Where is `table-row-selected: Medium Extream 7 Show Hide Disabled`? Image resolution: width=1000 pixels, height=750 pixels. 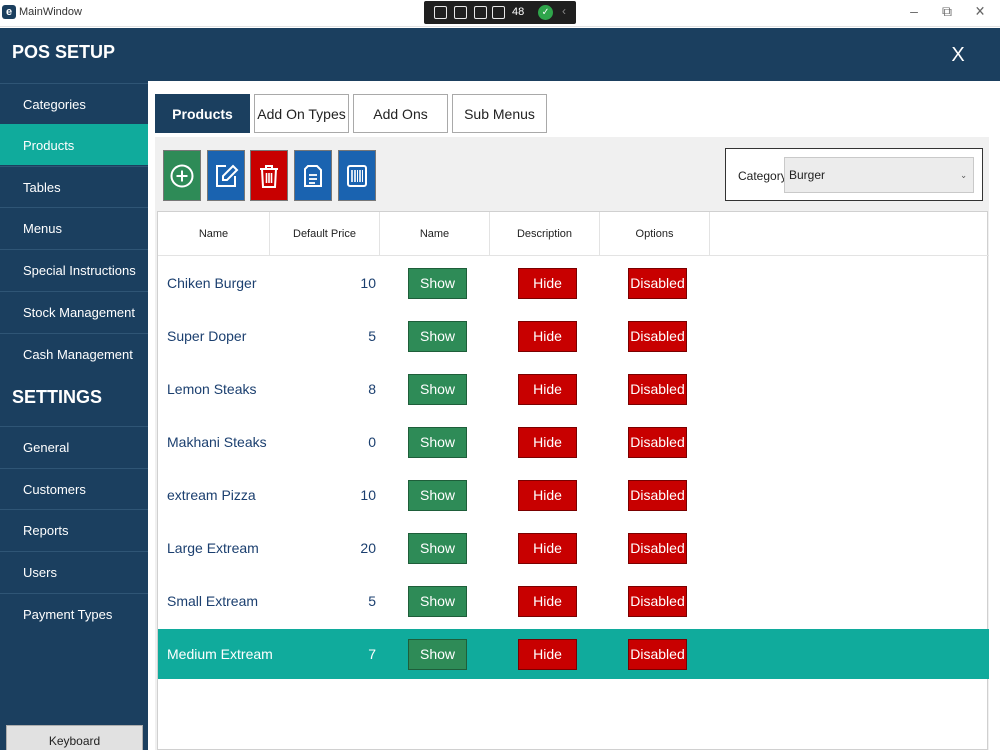
table-row-selected: Medium Extream 7 Show Hide Disabled is located at coordinates (573, 654).